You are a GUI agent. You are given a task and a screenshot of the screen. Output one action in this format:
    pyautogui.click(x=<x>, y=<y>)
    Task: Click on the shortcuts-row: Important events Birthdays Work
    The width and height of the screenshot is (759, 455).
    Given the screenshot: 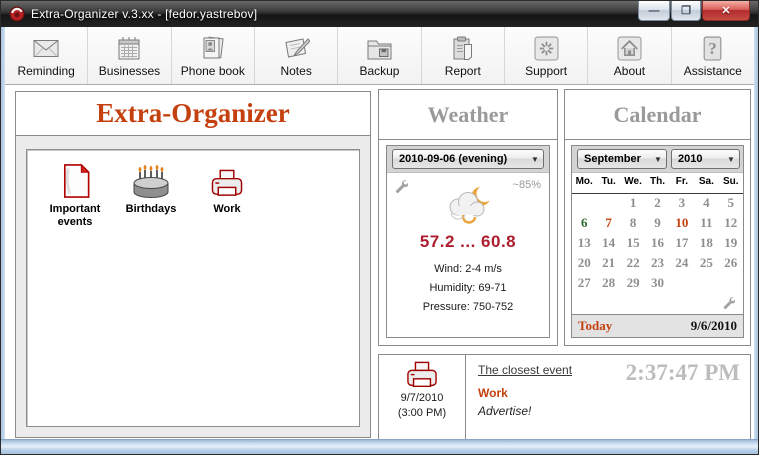 What is the action you would take?
    pyautogui.click(x=193, y=189)
    